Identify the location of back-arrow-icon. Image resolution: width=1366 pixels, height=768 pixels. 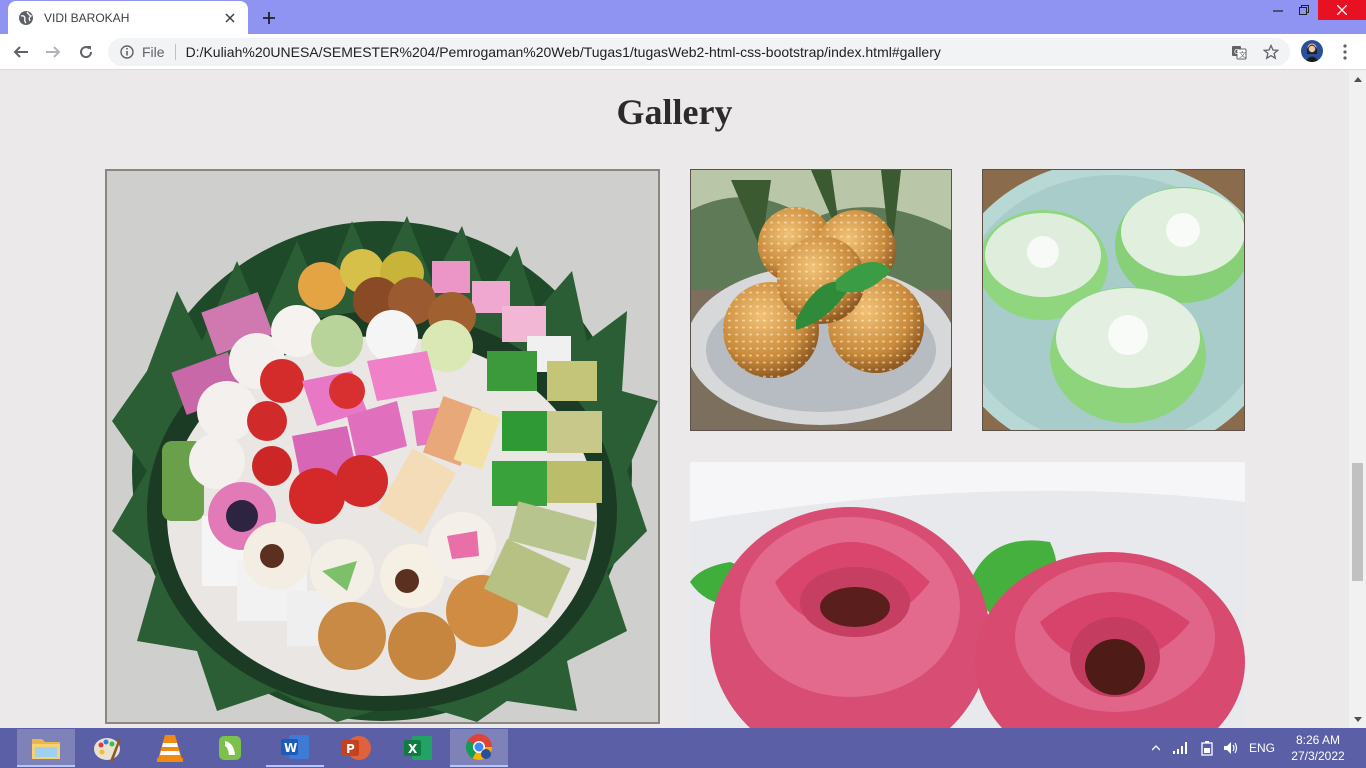
(20, 52).